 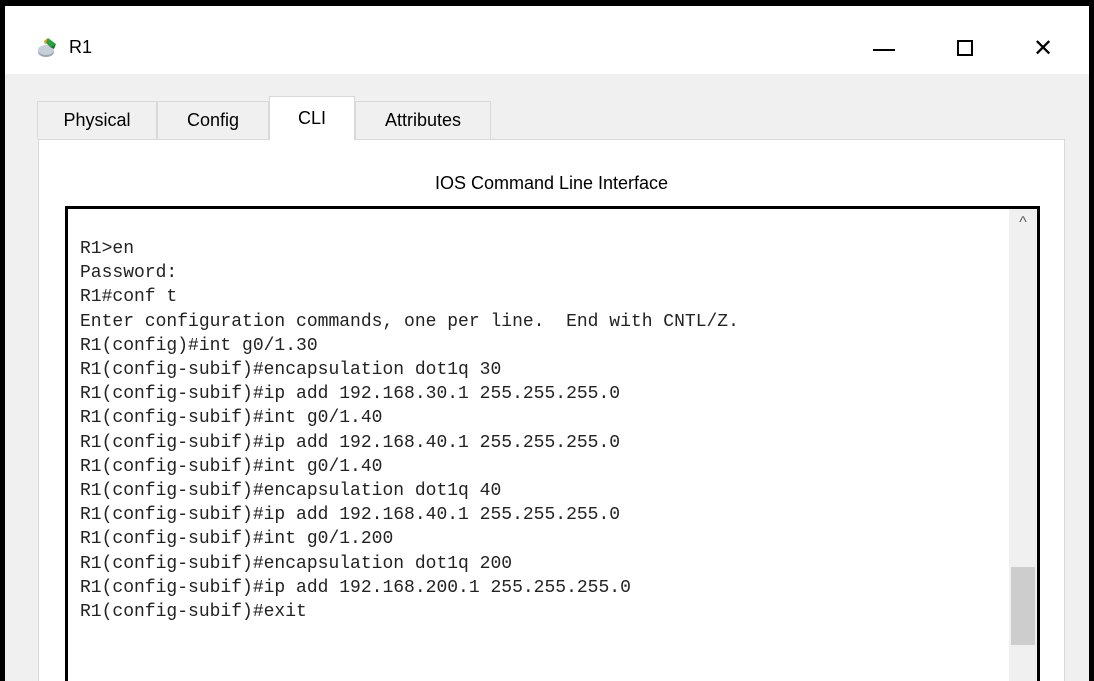 I want to click on router-icon, so click(x=48, y=48).